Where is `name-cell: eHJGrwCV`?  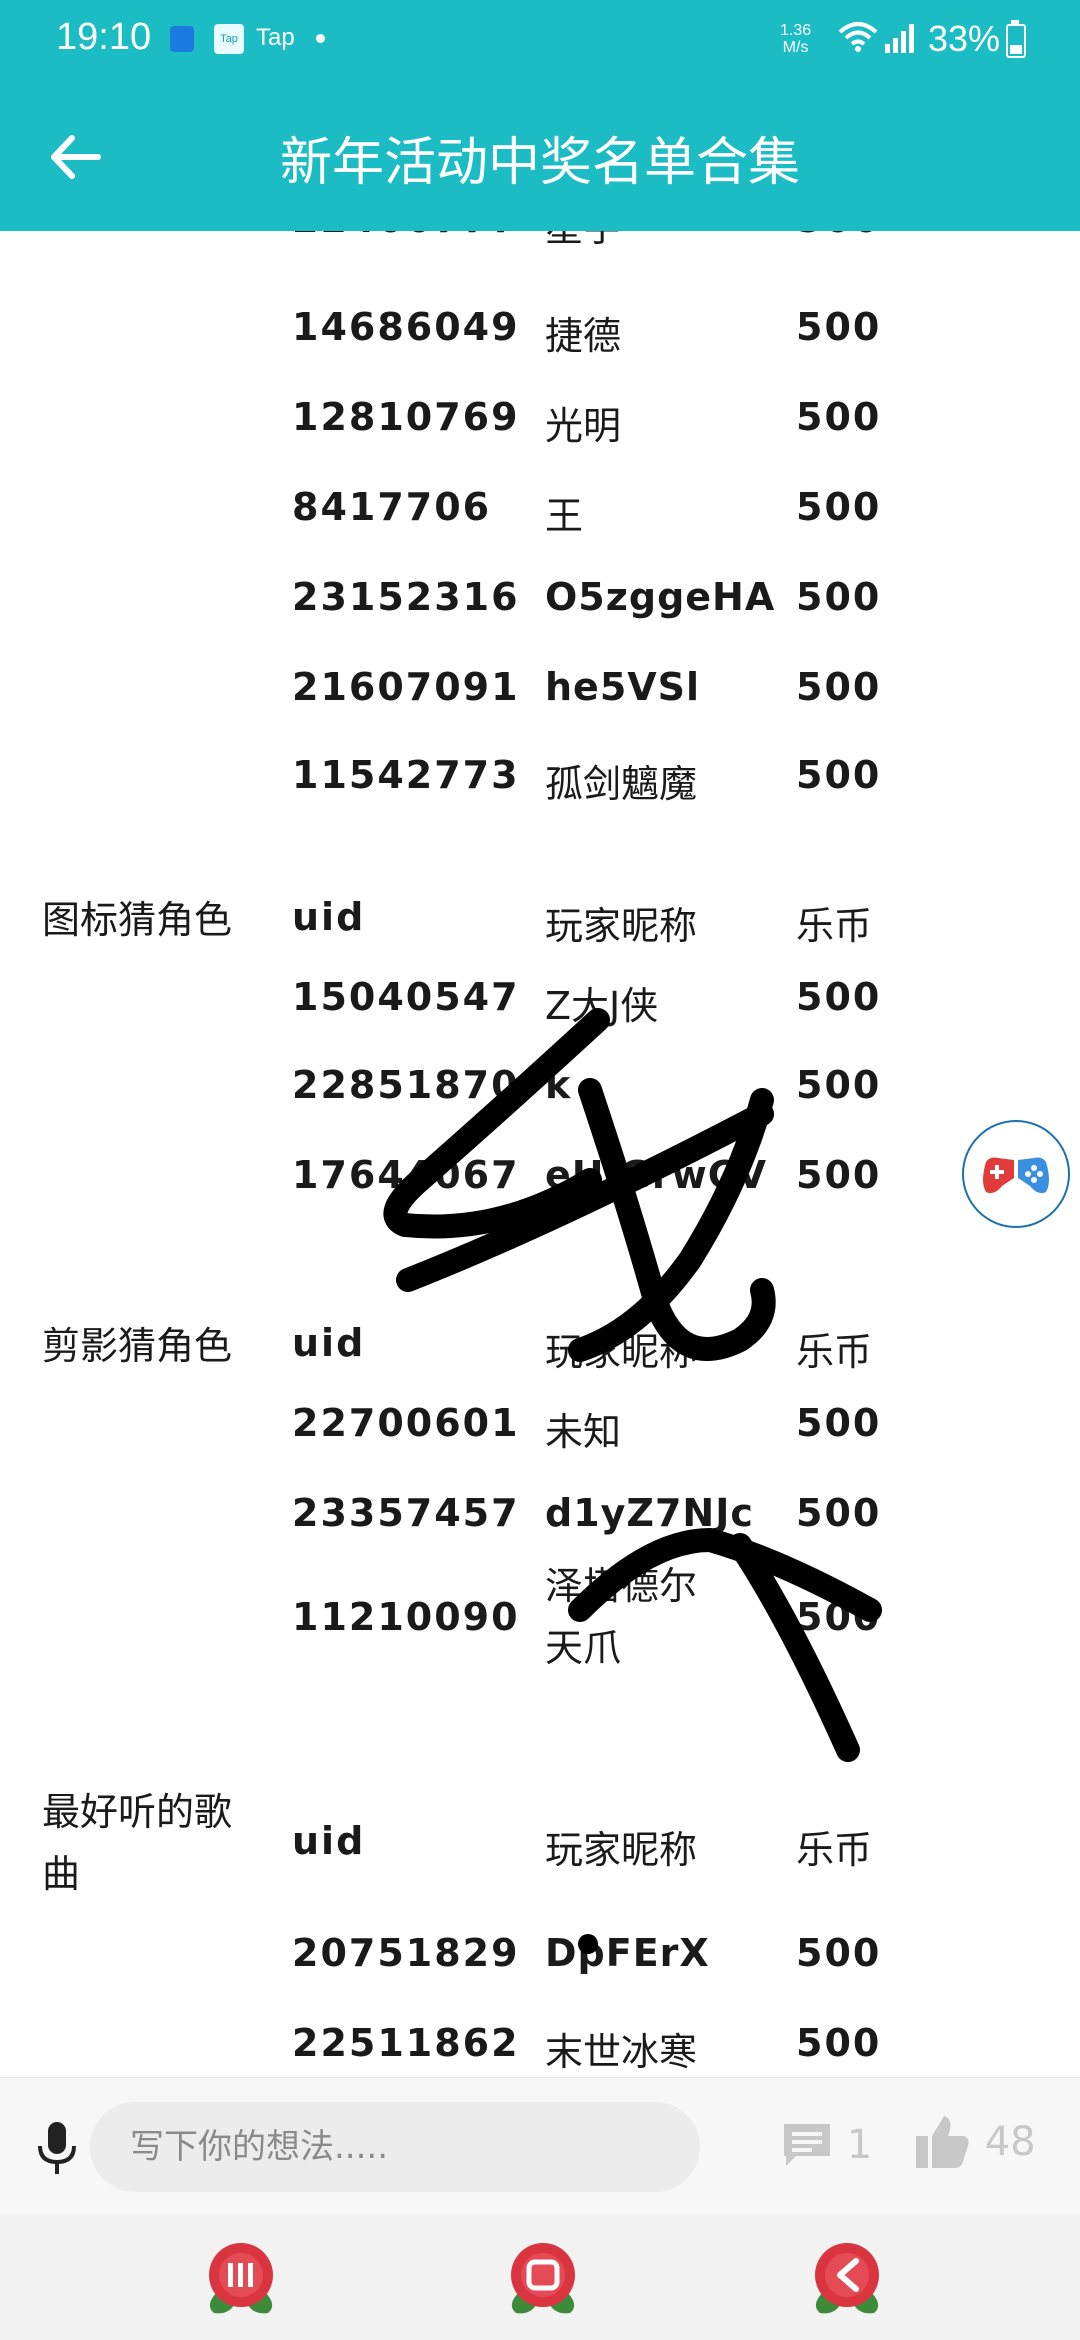 name-cell: eHJGrwCV is located at coordinates (656, 1175).